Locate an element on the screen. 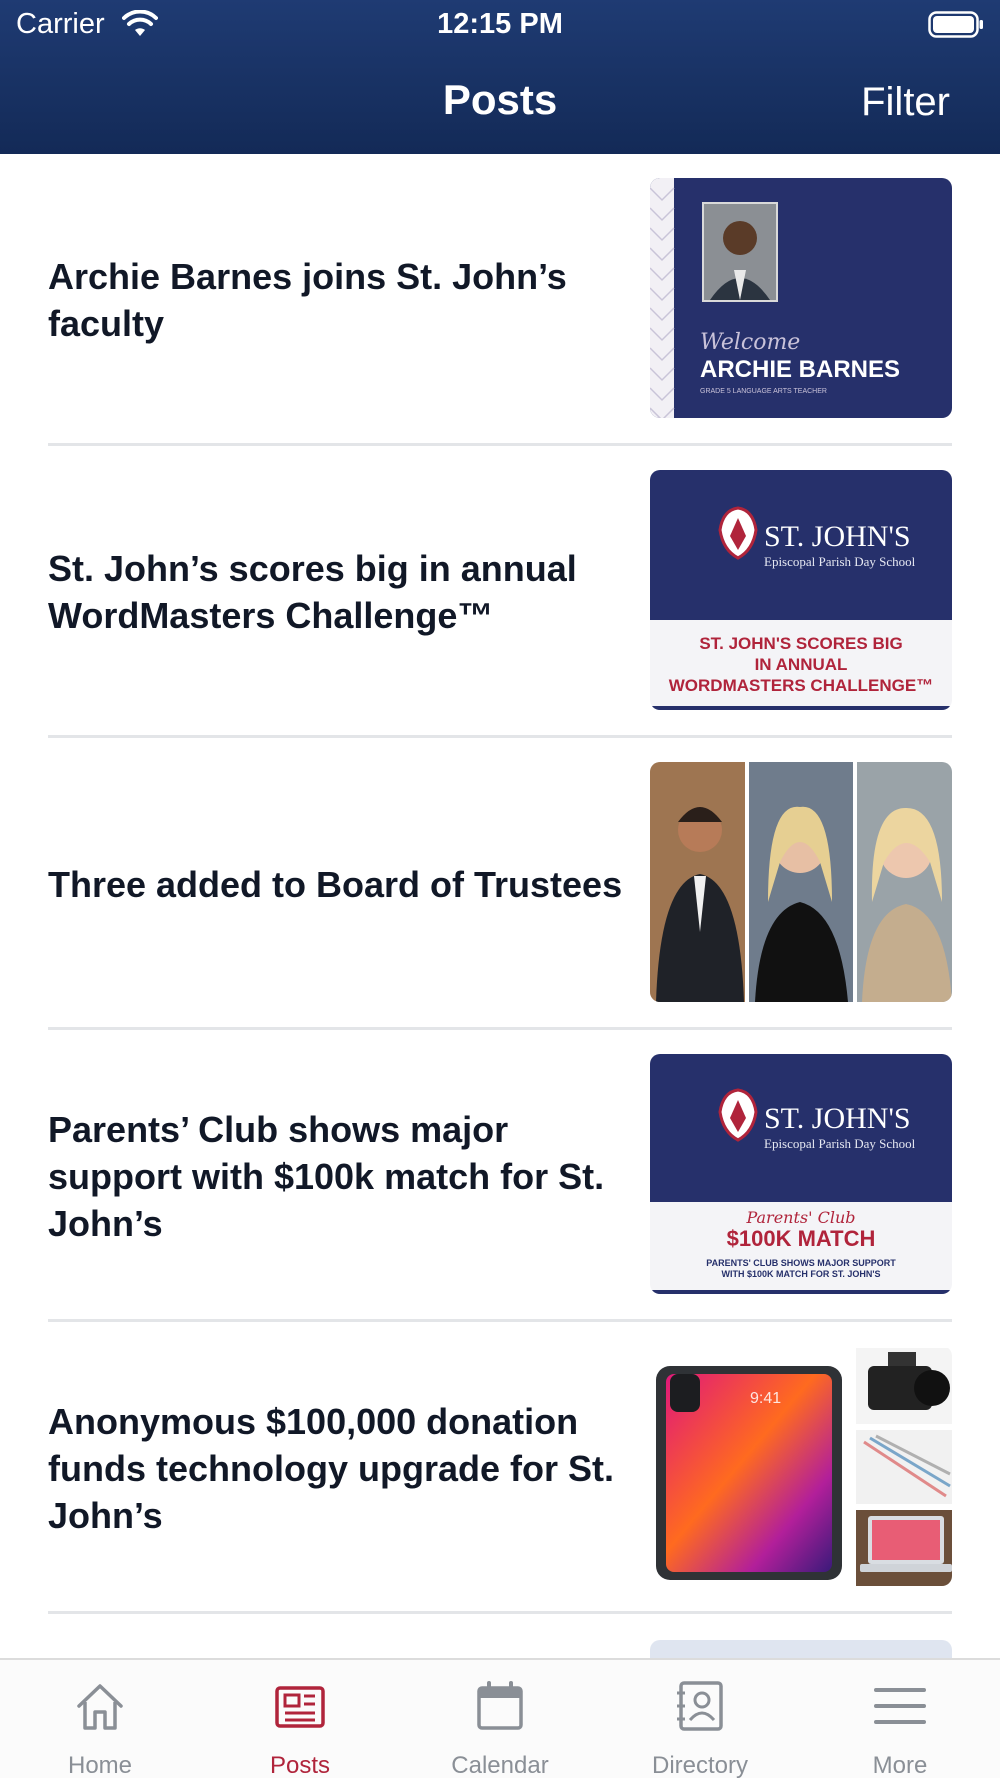 The width and height of the screenshot is (1000, 1778). status-bar: Carrier 12:15 PM is located at coordinates (500, 25).